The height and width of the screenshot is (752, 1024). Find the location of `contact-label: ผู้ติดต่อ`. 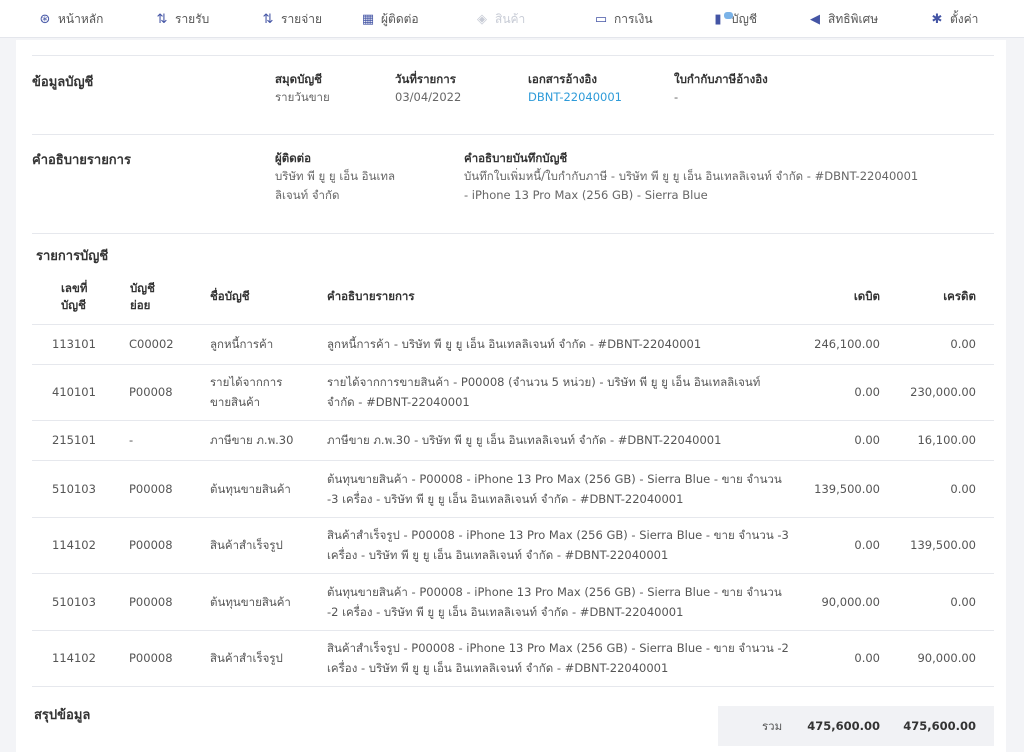

contact-label: ผู้ติดต่อ is located at coordinates (293, 158).